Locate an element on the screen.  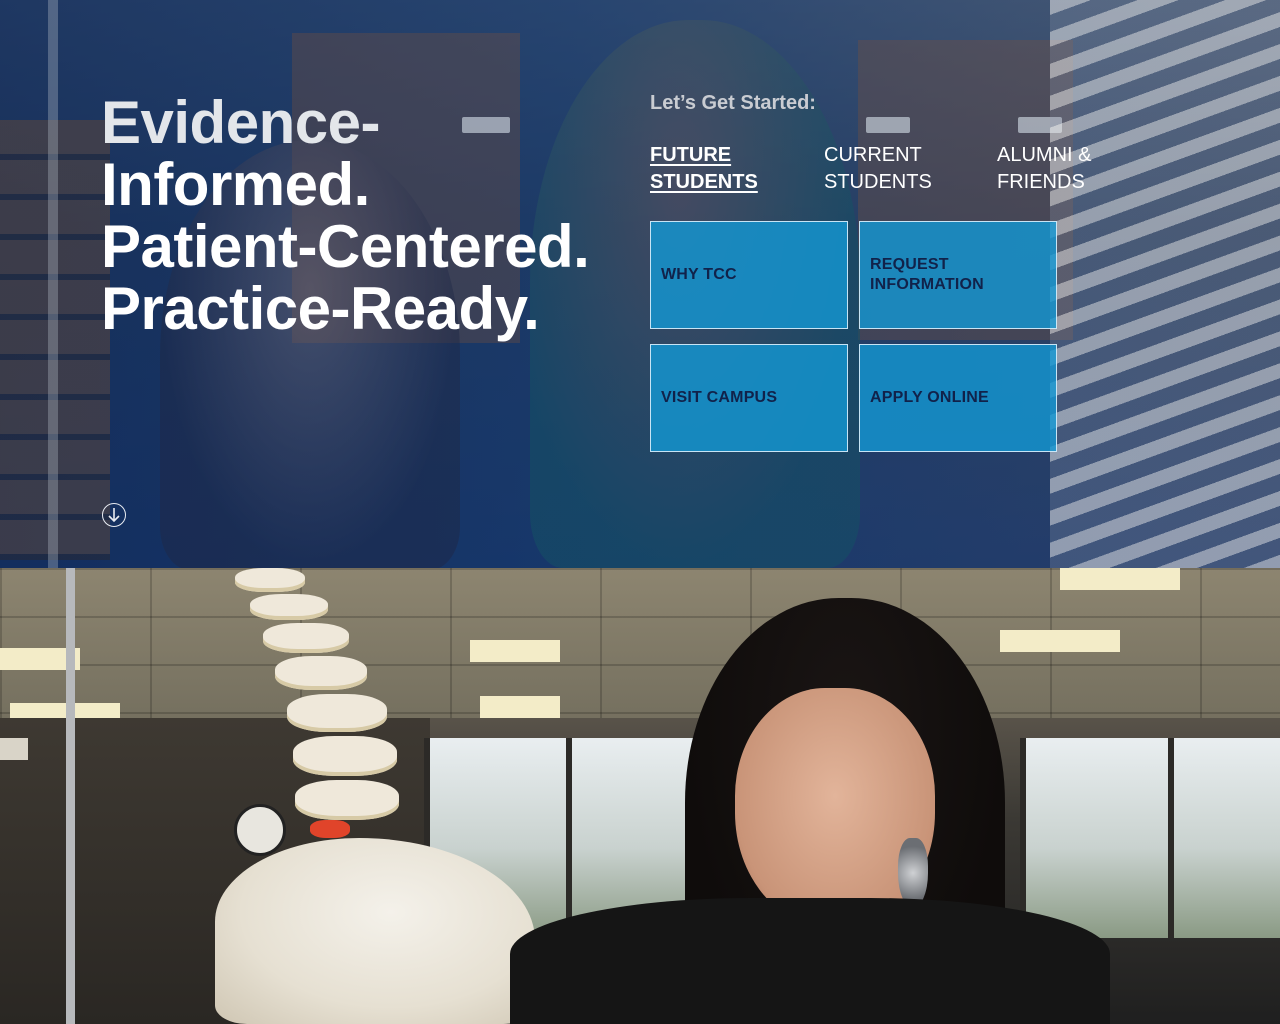
tile-label-line: WHY TCC is located at coordinates (699, 274).